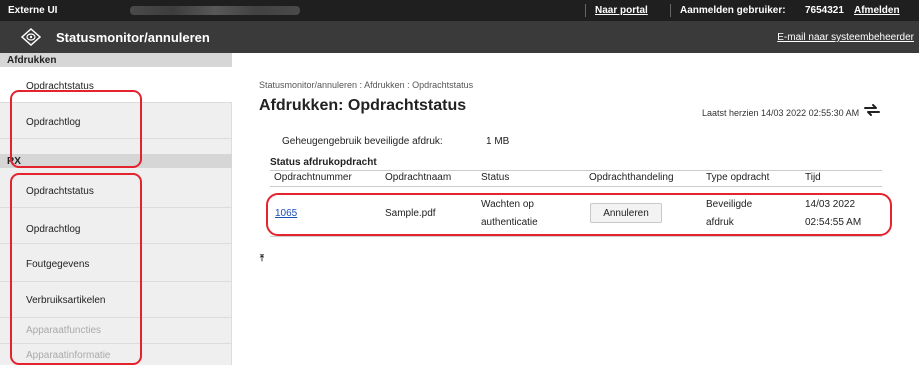 Image resolution: width=919 pixels, height=365 pixels. Describe the element at coordinates (845, 37) in the screenshot. I see `mail-admin-link: E-mail naar systeembeheerder` at that location.